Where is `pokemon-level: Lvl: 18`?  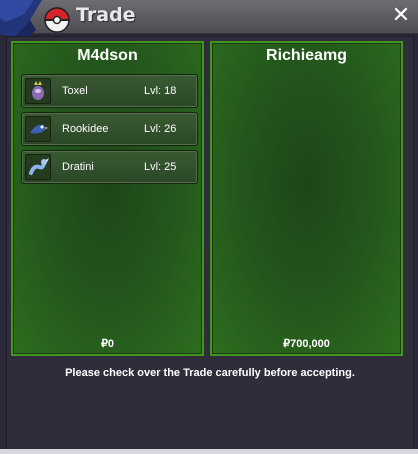 pokemon-level: Lvl: 18 is located at coordinates (160, 91).